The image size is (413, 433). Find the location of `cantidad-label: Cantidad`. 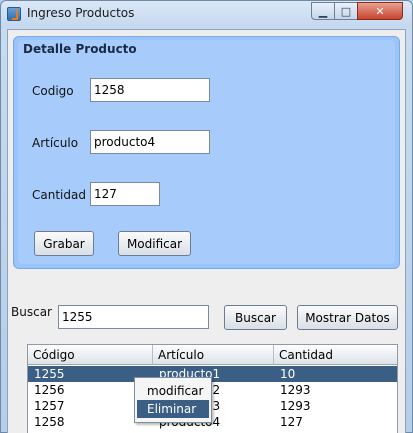

cantidad-label: Cantidad is located at coordinates (59, 195).